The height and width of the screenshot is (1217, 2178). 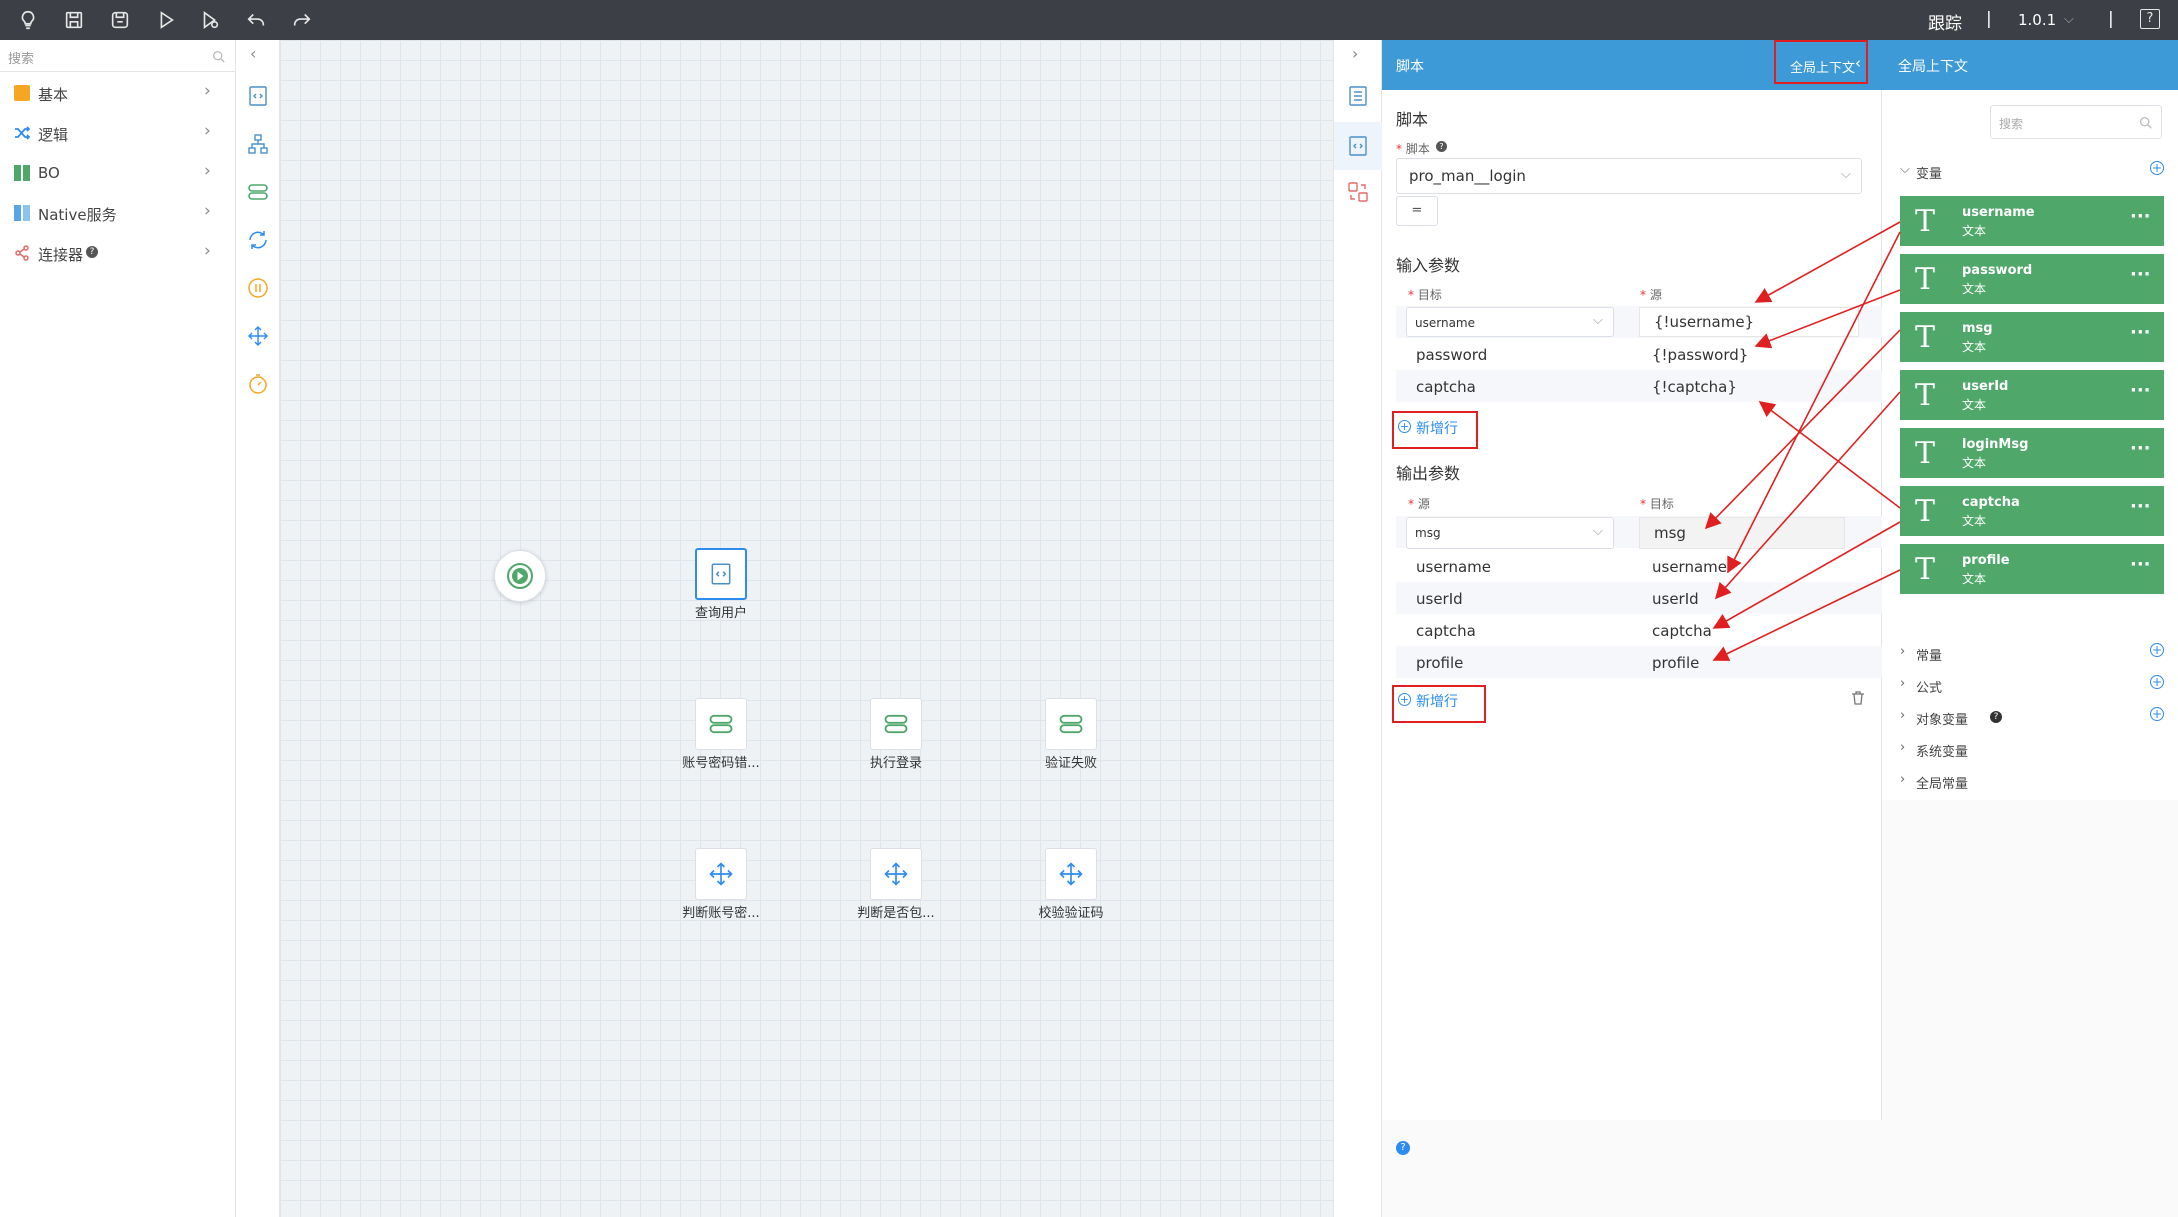 What do you see at coordinates (118, 253) in the screenshot?
I see `category-connector: 连接器 ? ›` at bounding box center [118, 253].